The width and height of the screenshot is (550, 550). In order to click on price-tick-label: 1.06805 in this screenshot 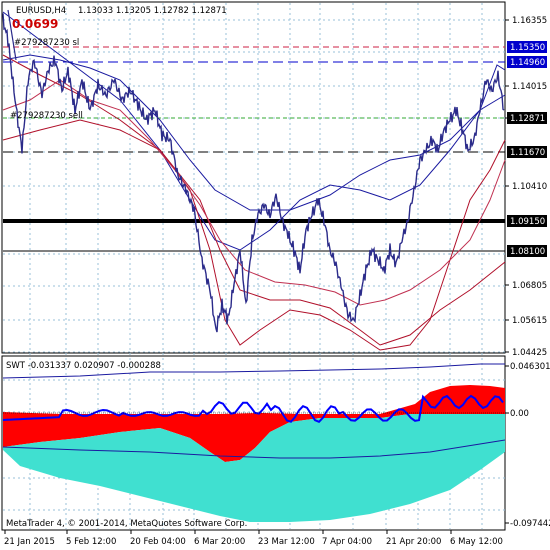, I will do `click(529, 286)`.